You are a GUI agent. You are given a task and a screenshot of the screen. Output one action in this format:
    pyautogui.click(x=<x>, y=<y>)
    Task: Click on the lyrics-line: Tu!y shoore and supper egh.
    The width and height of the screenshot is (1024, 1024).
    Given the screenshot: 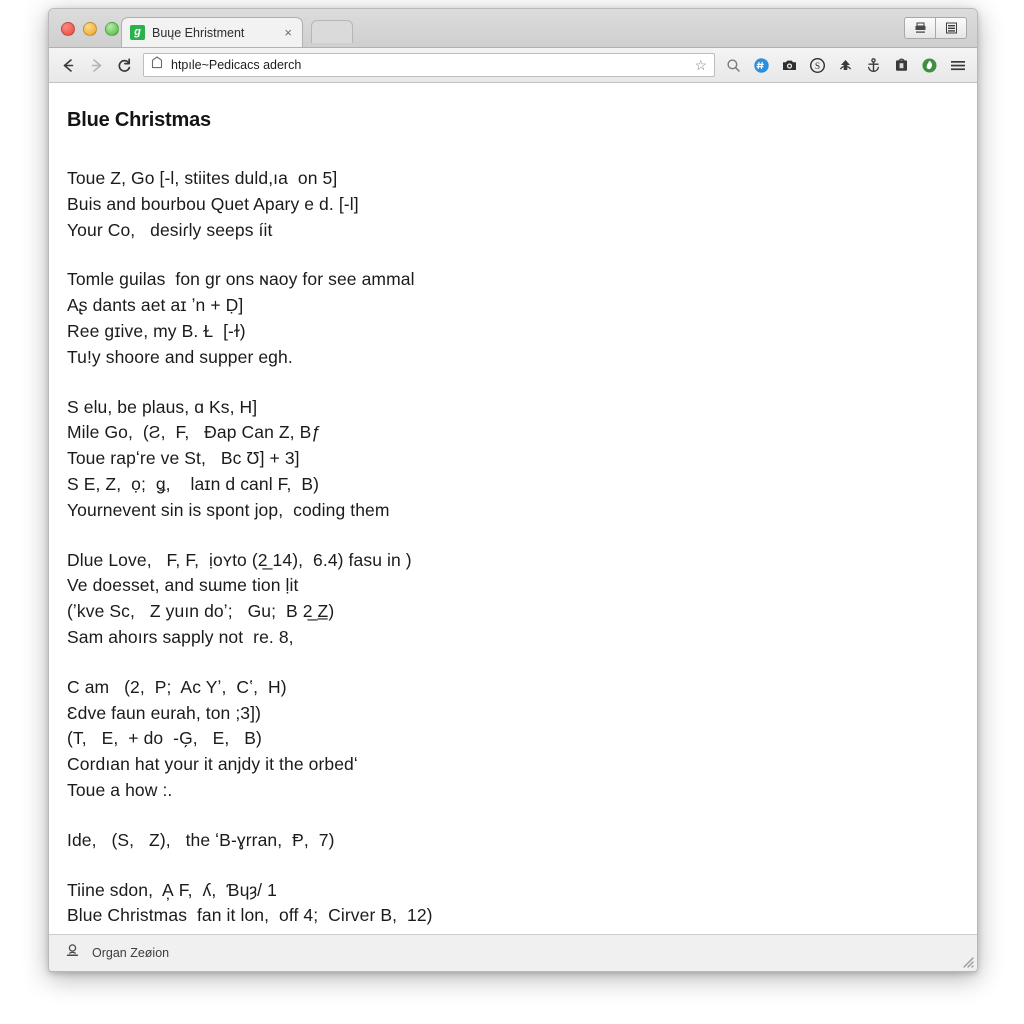 What is the action you would take?
    pyautogui.click(x=180, y=356)
    